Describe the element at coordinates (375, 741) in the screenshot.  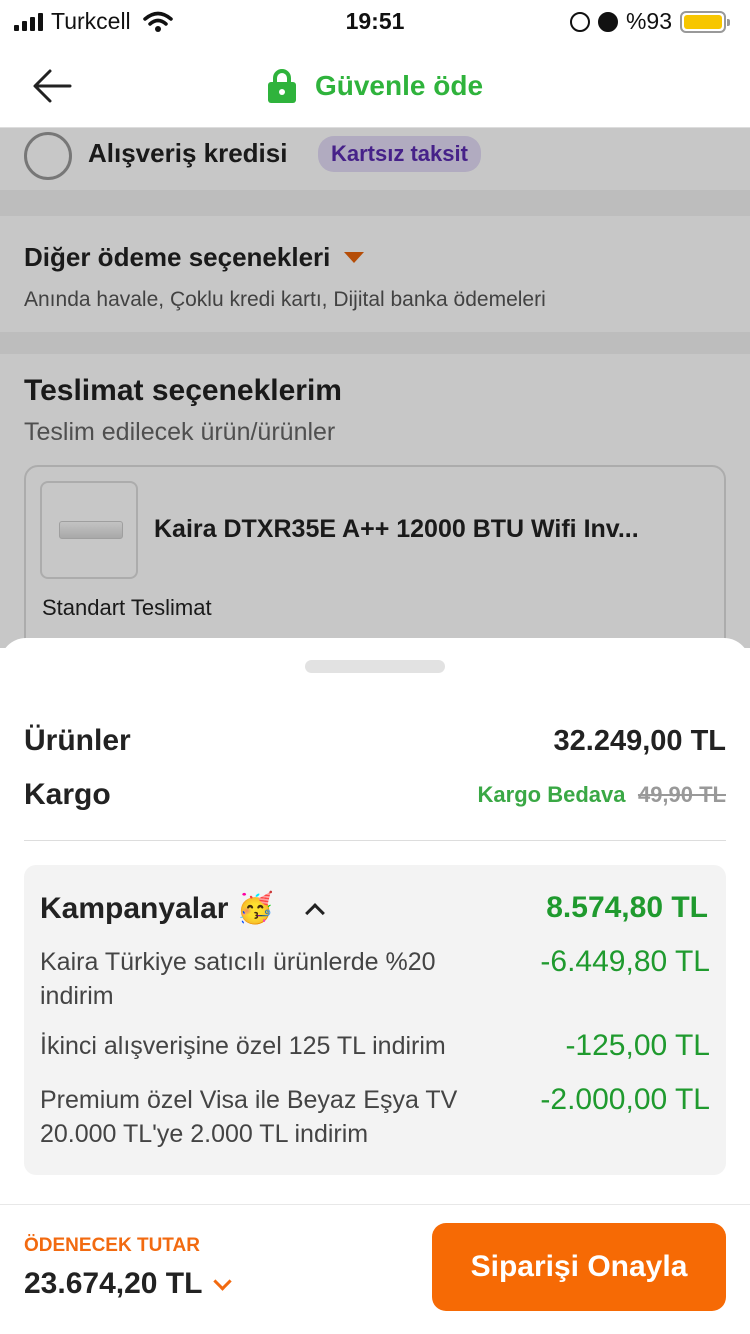
I see `products-row: Ürünler 32.249,00 TL` at that location.